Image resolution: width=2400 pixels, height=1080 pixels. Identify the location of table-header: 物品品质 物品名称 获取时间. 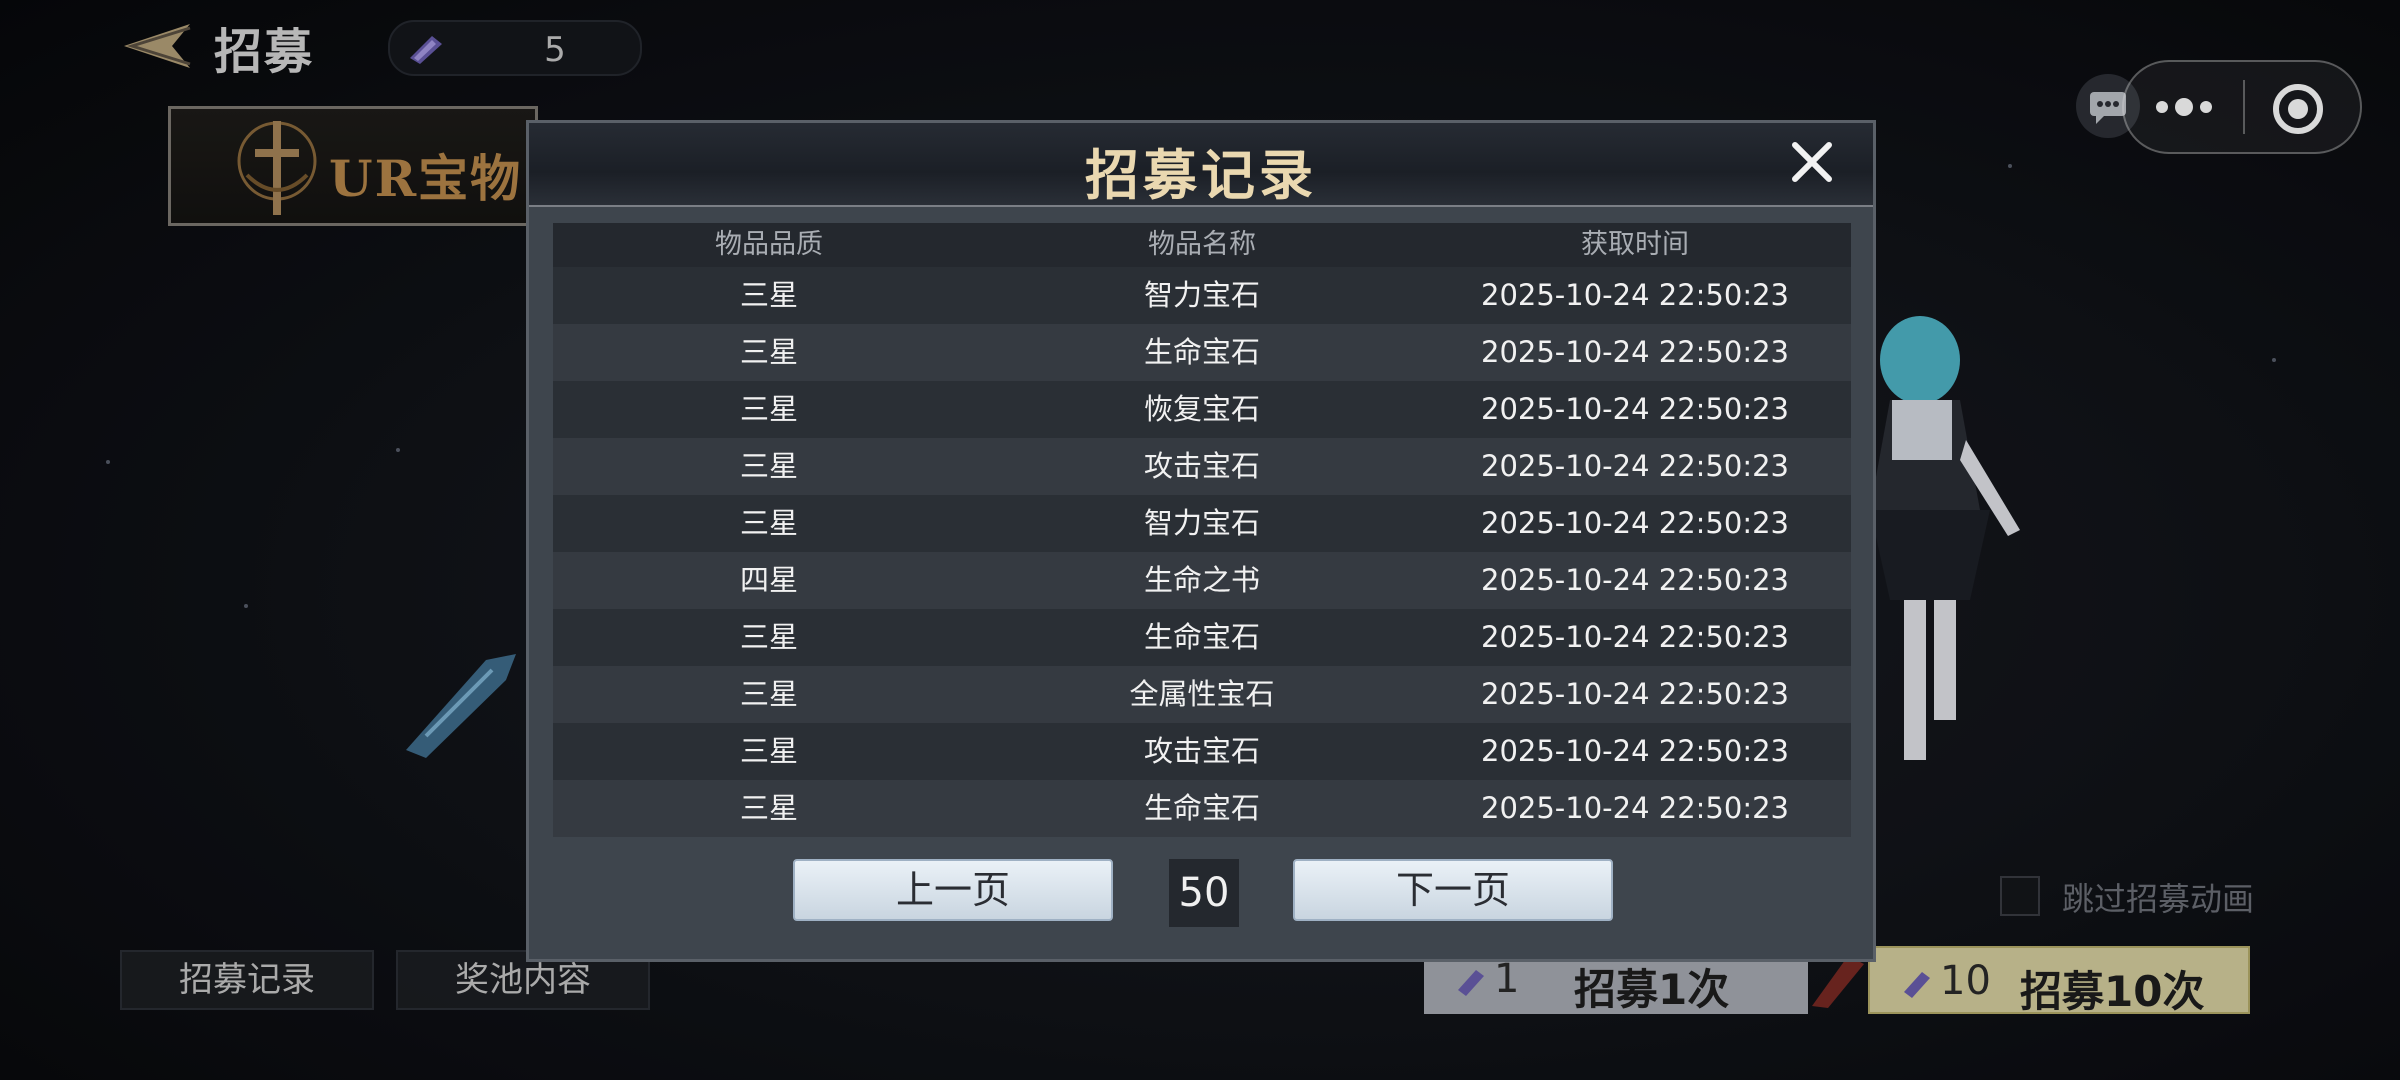
(1202, 245).